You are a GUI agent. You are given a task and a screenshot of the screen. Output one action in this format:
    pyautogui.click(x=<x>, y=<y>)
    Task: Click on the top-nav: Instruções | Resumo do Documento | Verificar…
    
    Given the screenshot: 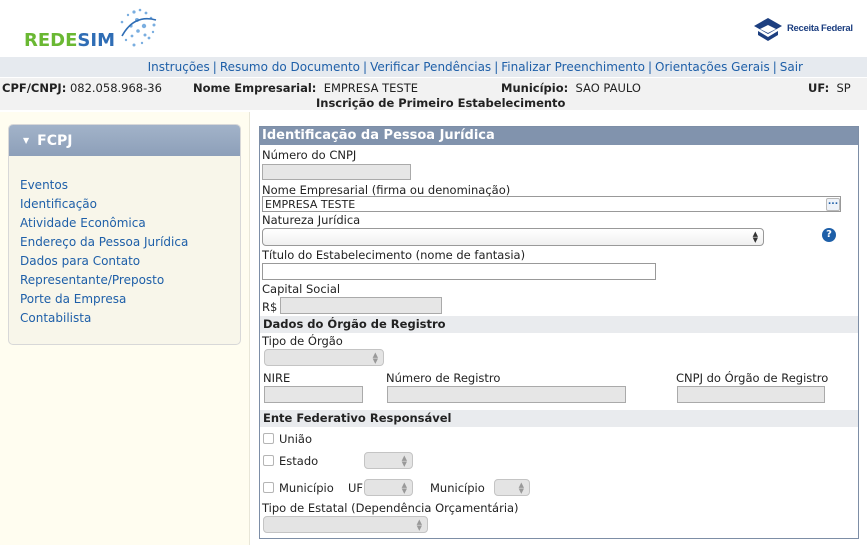 What is the action you would take?
    pyautogui.click(x=433, y=67)
    